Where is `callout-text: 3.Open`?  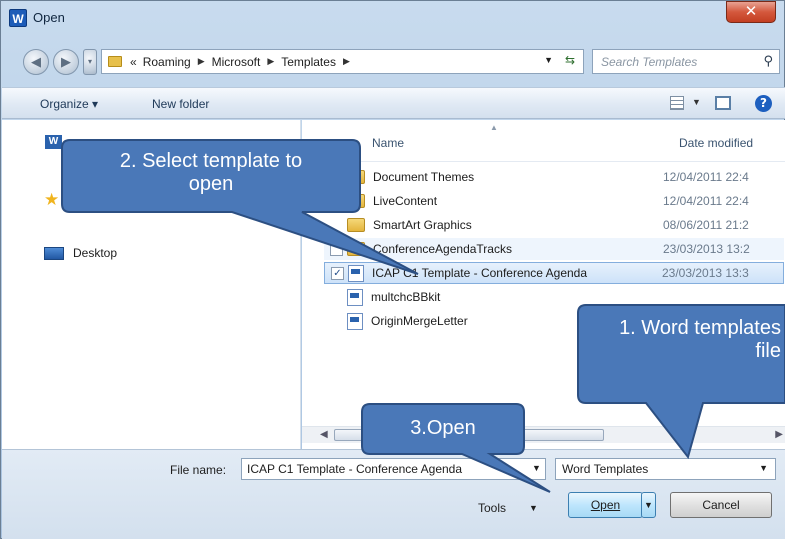
callout-text: 3.Open is located at coordinates (443, 428).